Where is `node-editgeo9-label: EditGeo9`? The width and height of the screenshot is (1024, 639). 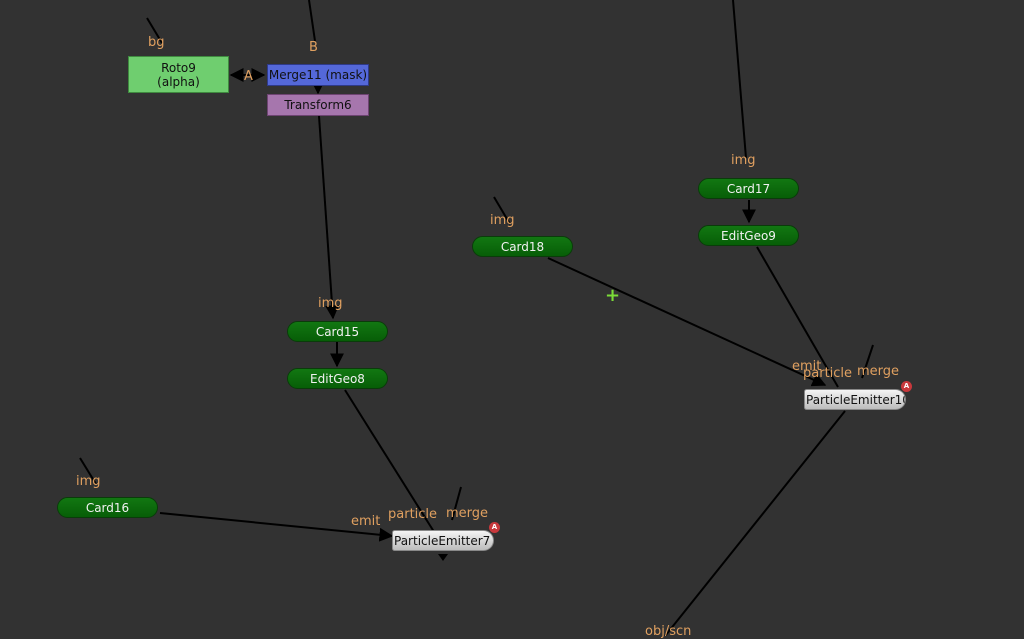 node-editgeo9-label: EditGeo9 is located at coordinates (748, 235).